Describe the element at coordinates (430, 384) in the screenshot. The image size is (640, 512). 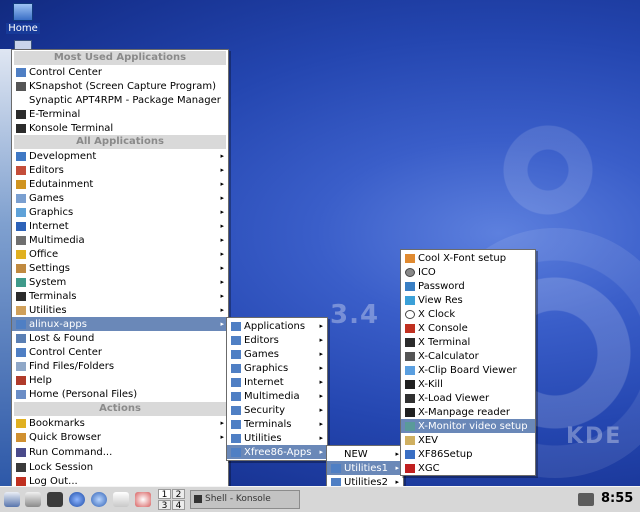
I see `menu-item-label: X-Kill` at that location.